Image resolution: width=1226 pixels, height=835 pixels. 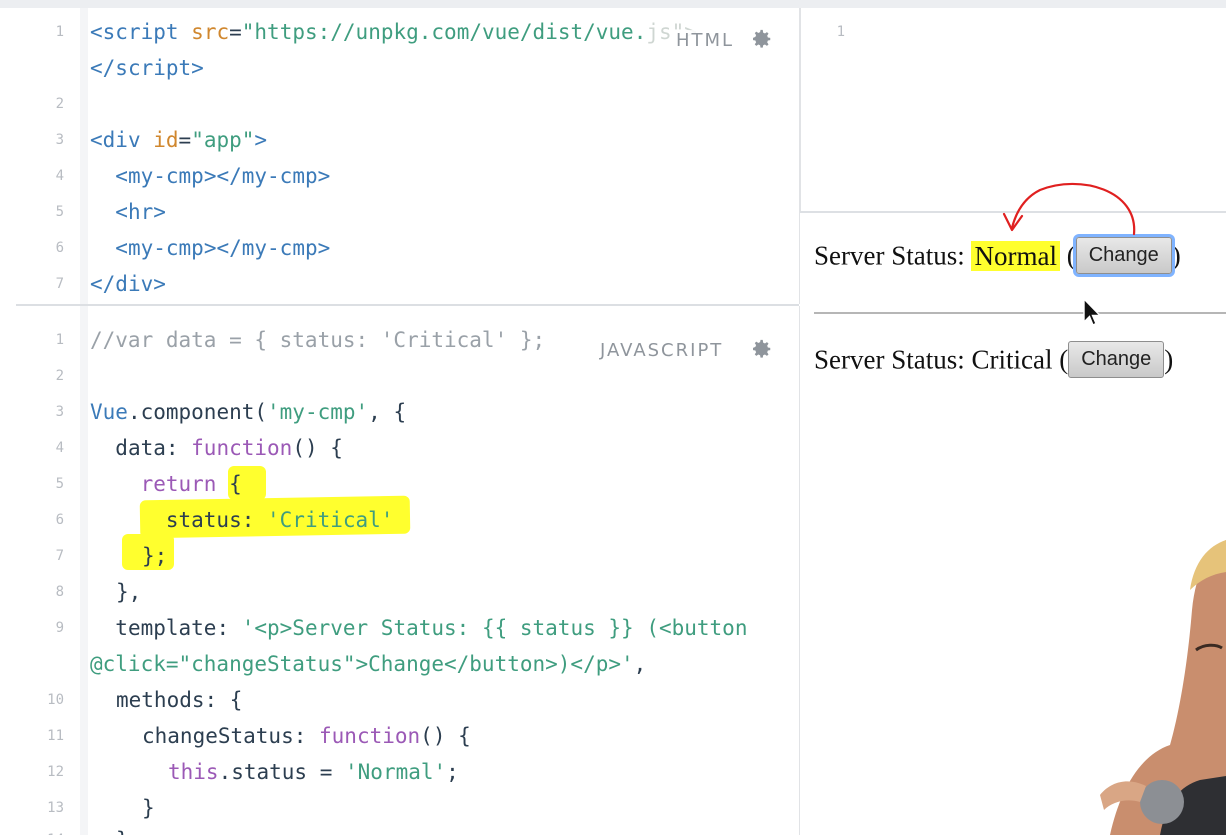 What do you see at coordinates (55, 772) in the screenshot?
I see `line-number: 12` at bounding box center [55, 772].